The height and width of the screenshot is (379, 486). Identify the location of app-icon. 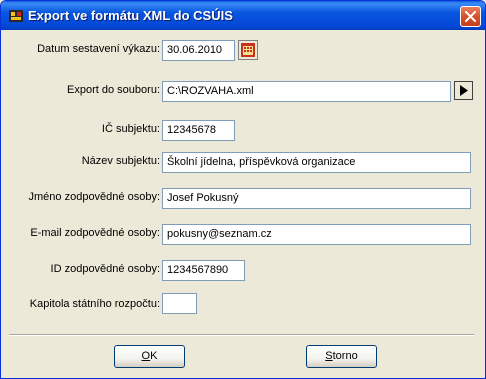
(16, 16).